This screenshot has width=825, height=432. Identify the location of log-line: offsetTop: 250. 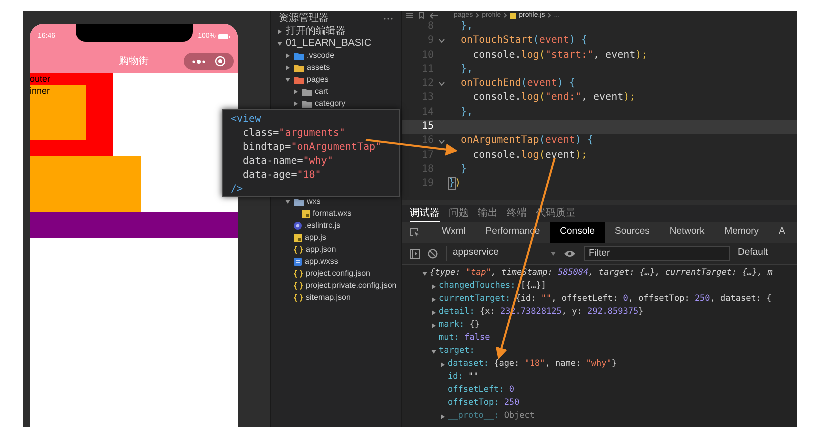
(484, 403).